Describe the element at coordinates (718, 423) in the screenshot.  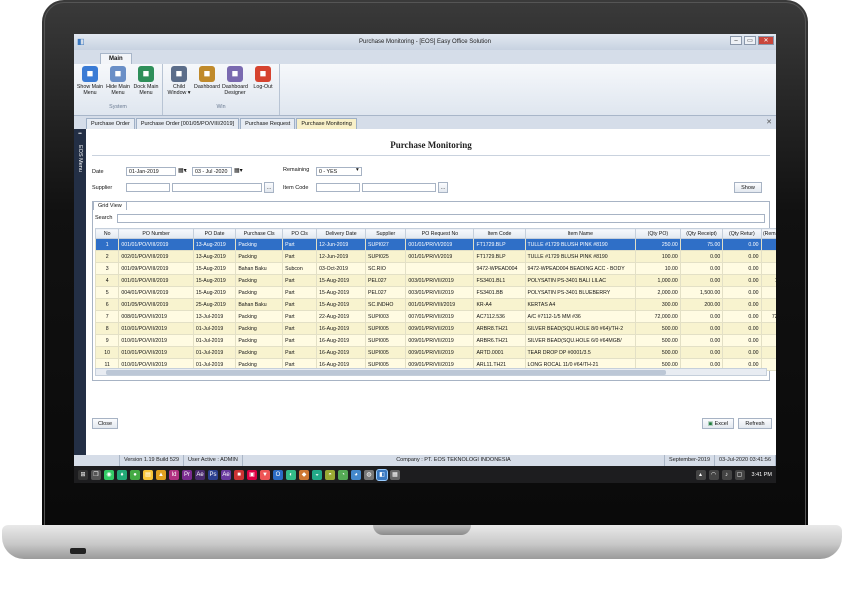
I see `excel-button: ▣ Excel` at that location.